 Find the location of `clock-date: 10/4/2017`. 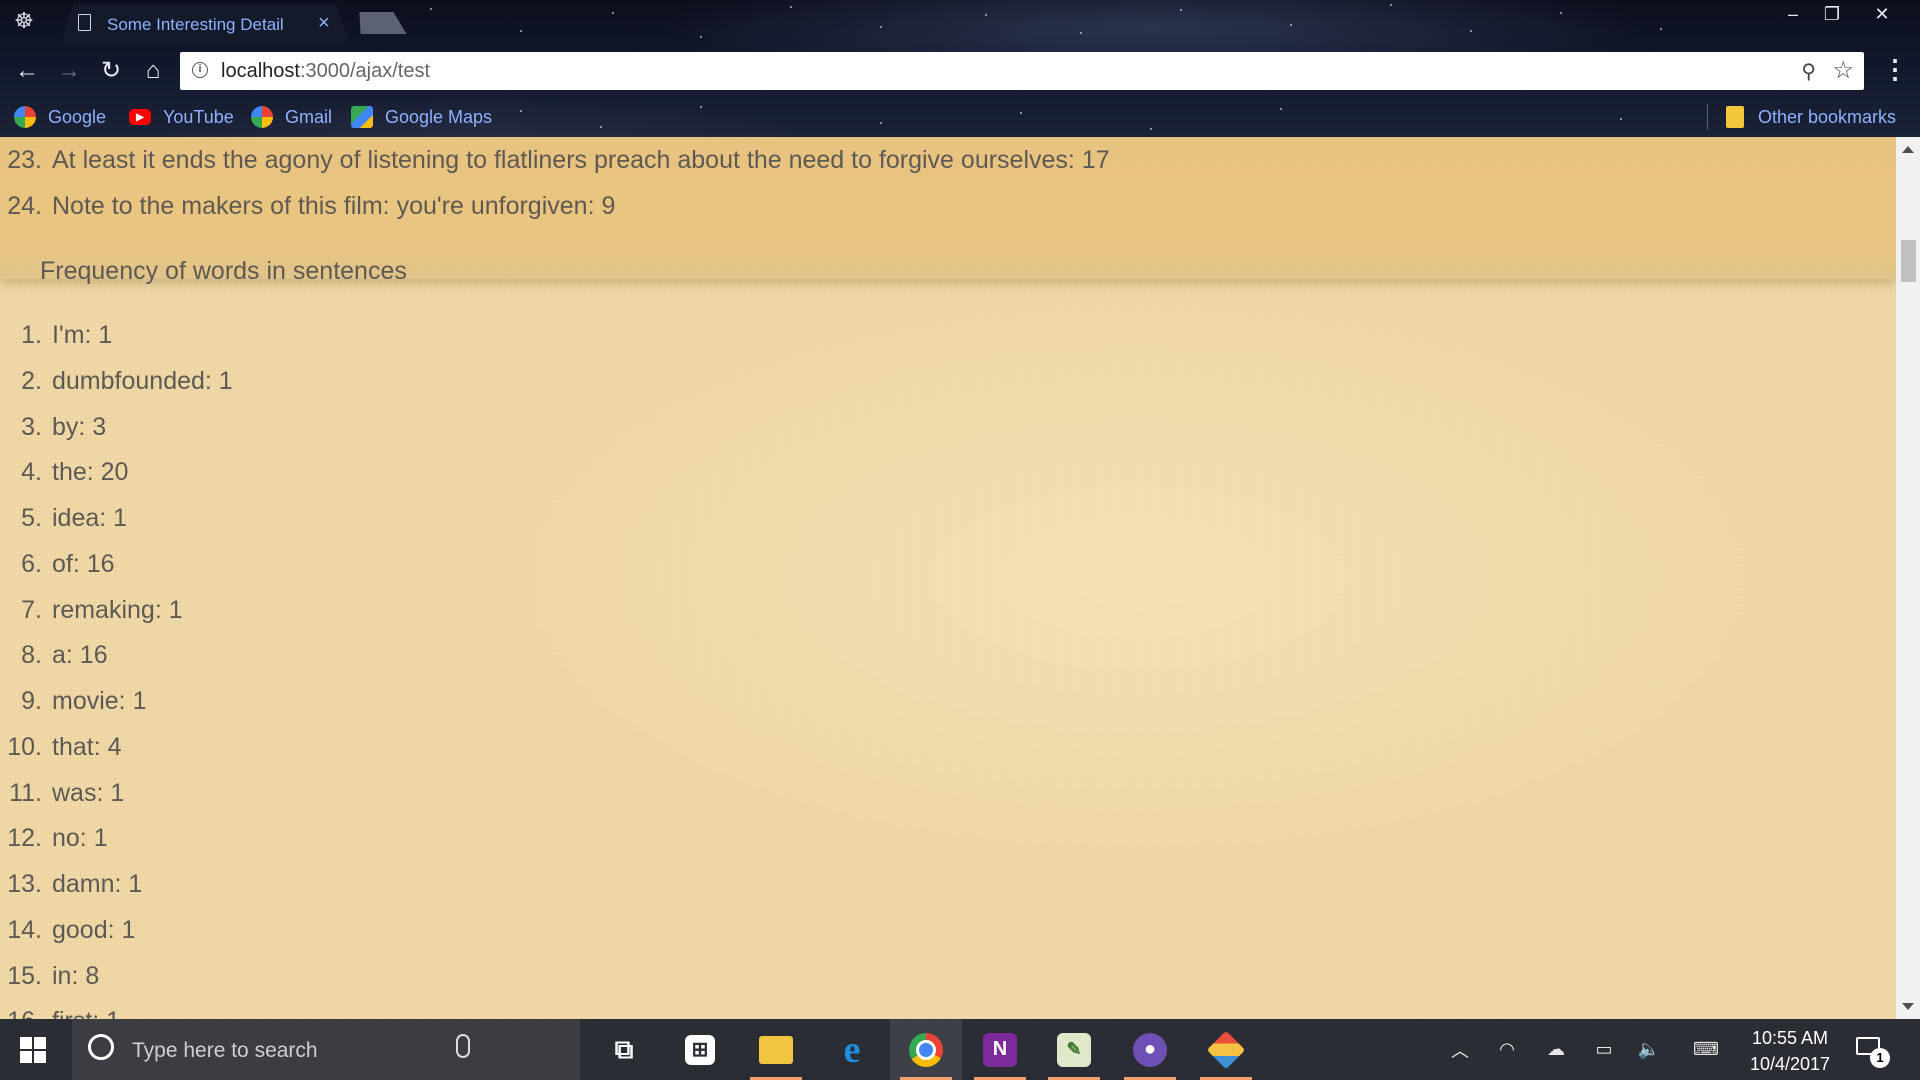

clock-date: 10/4/2017 is located at coordinates (1790, 1064).